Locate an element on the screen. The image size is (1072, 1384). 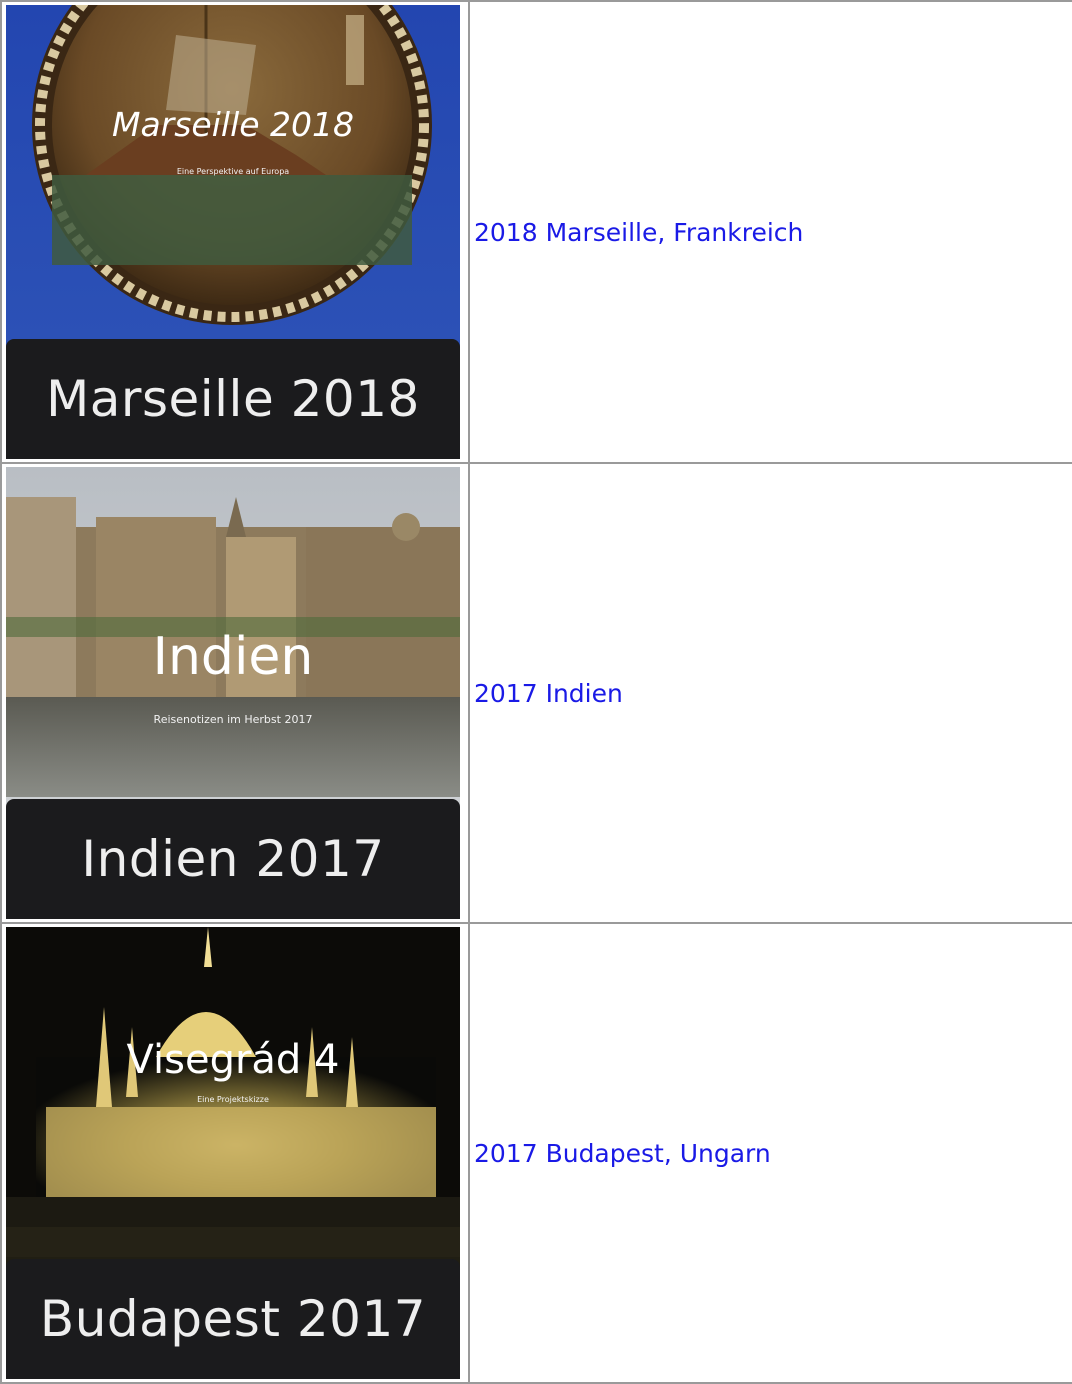
budapest-cover-subtitle: Eine Projektskizze is located at coordinates (233, 1099).